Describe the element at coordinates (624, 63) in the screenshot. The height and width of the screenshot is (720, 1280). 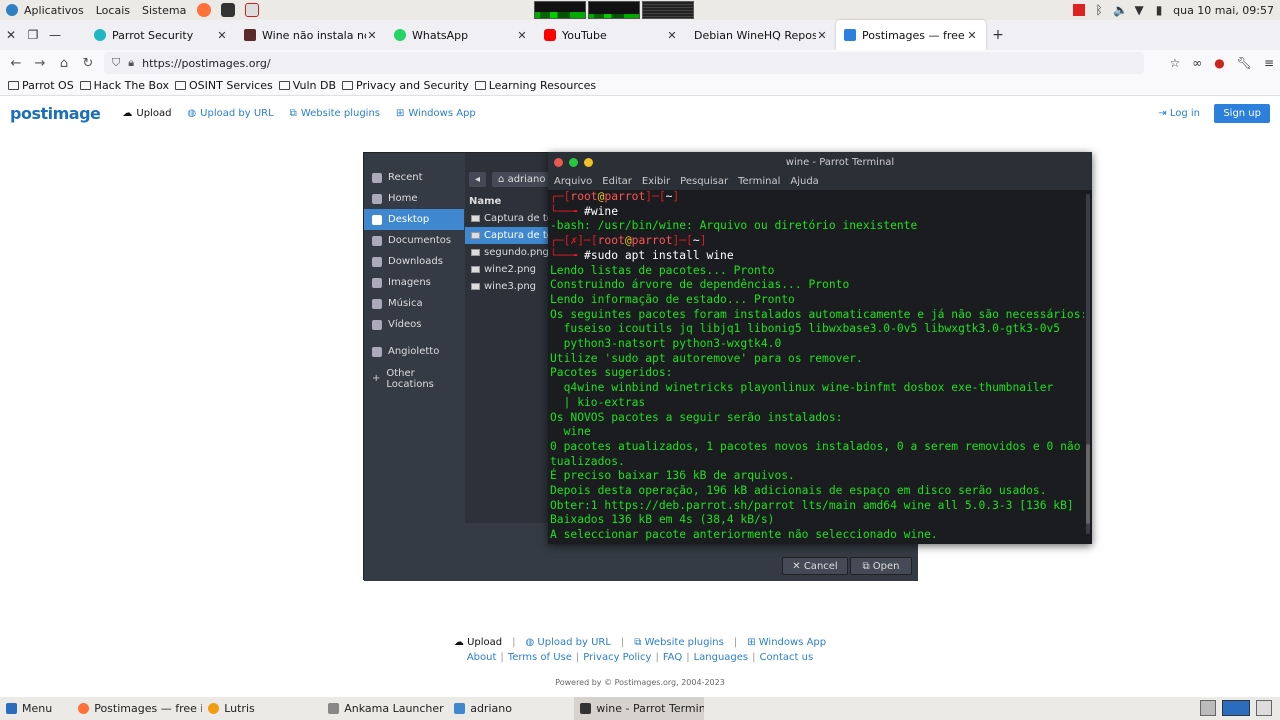
I see `url-bar: ⛉ 🔒︎ https://postimages.org/` at that location.